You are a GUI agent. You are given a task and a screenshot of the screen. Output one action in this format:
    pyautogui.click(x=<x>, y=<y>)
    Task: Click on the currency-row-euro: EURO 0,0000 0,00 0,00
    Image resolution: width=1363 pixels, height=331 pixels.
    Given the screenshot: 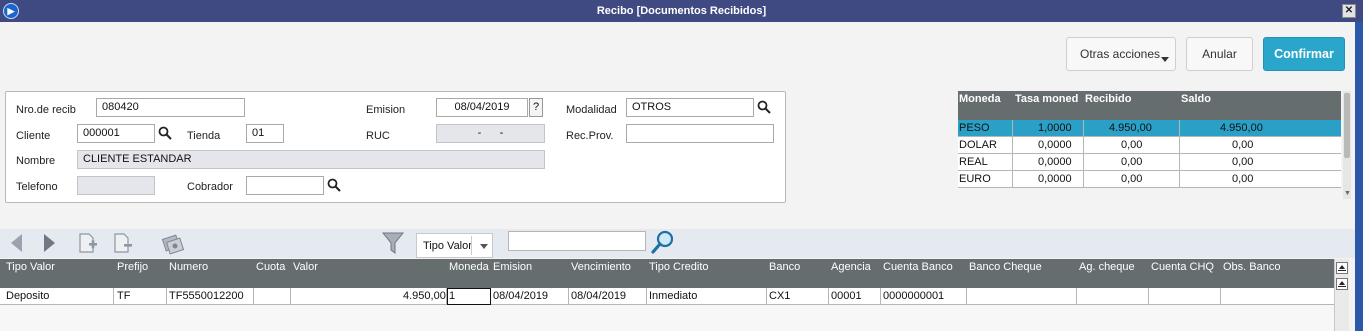 What is the action you would take?
    pyautogui.click(x=1149, y=179)
    